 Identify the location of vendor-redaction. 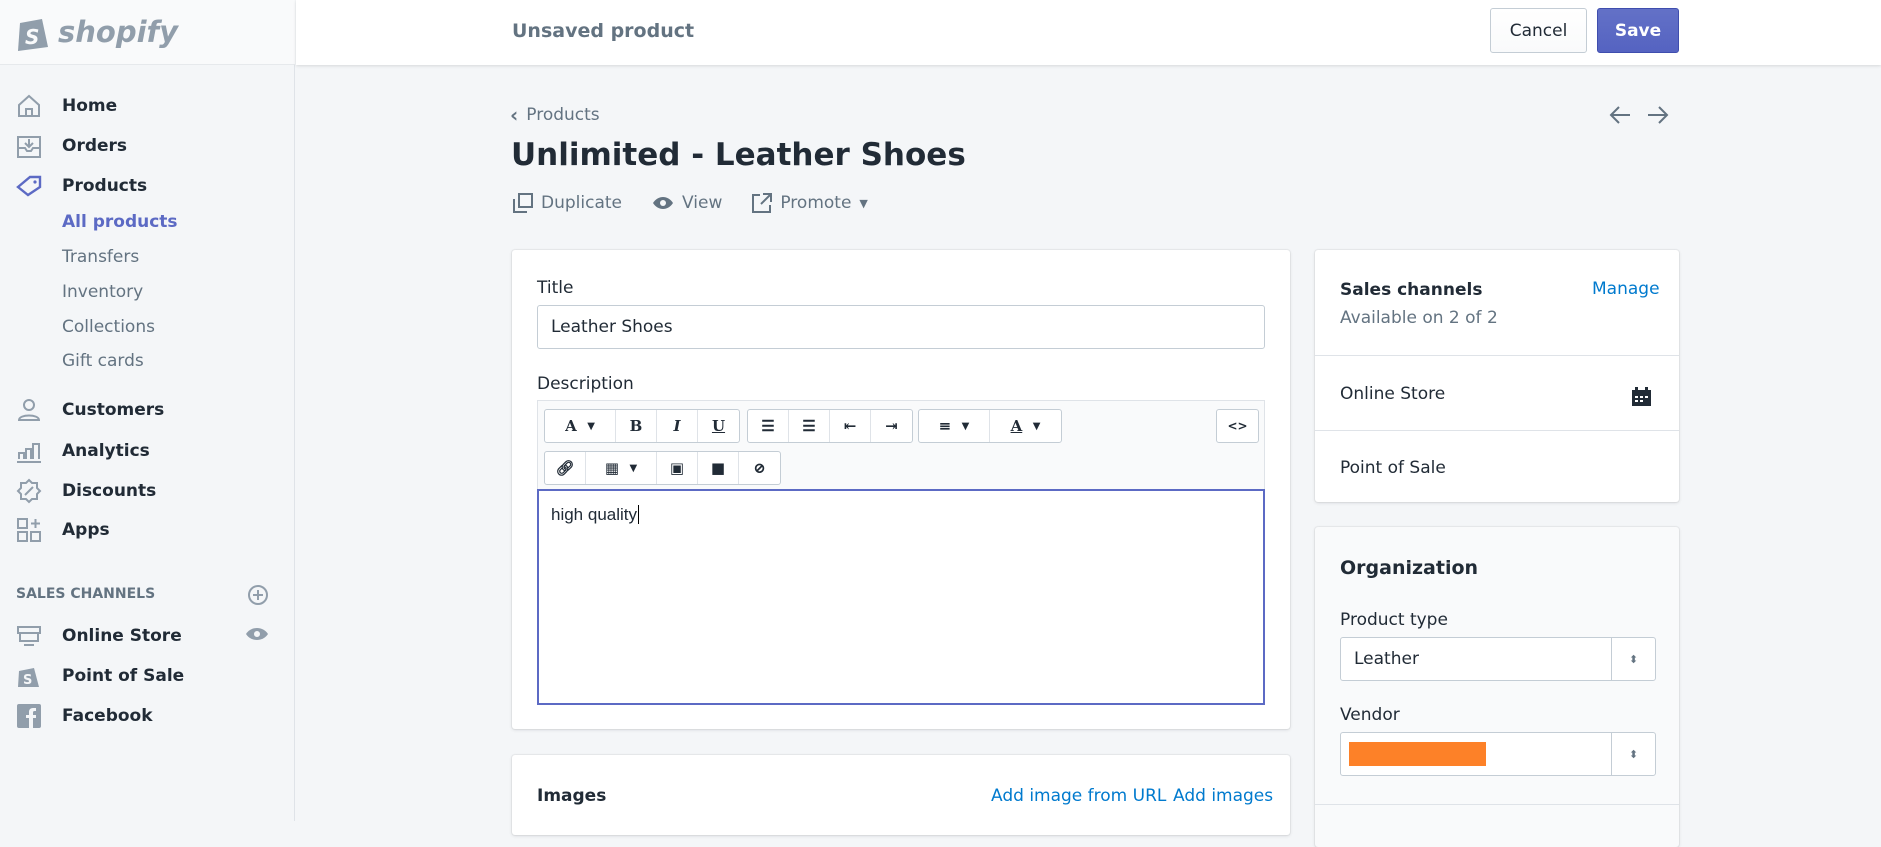
(1417, 754).